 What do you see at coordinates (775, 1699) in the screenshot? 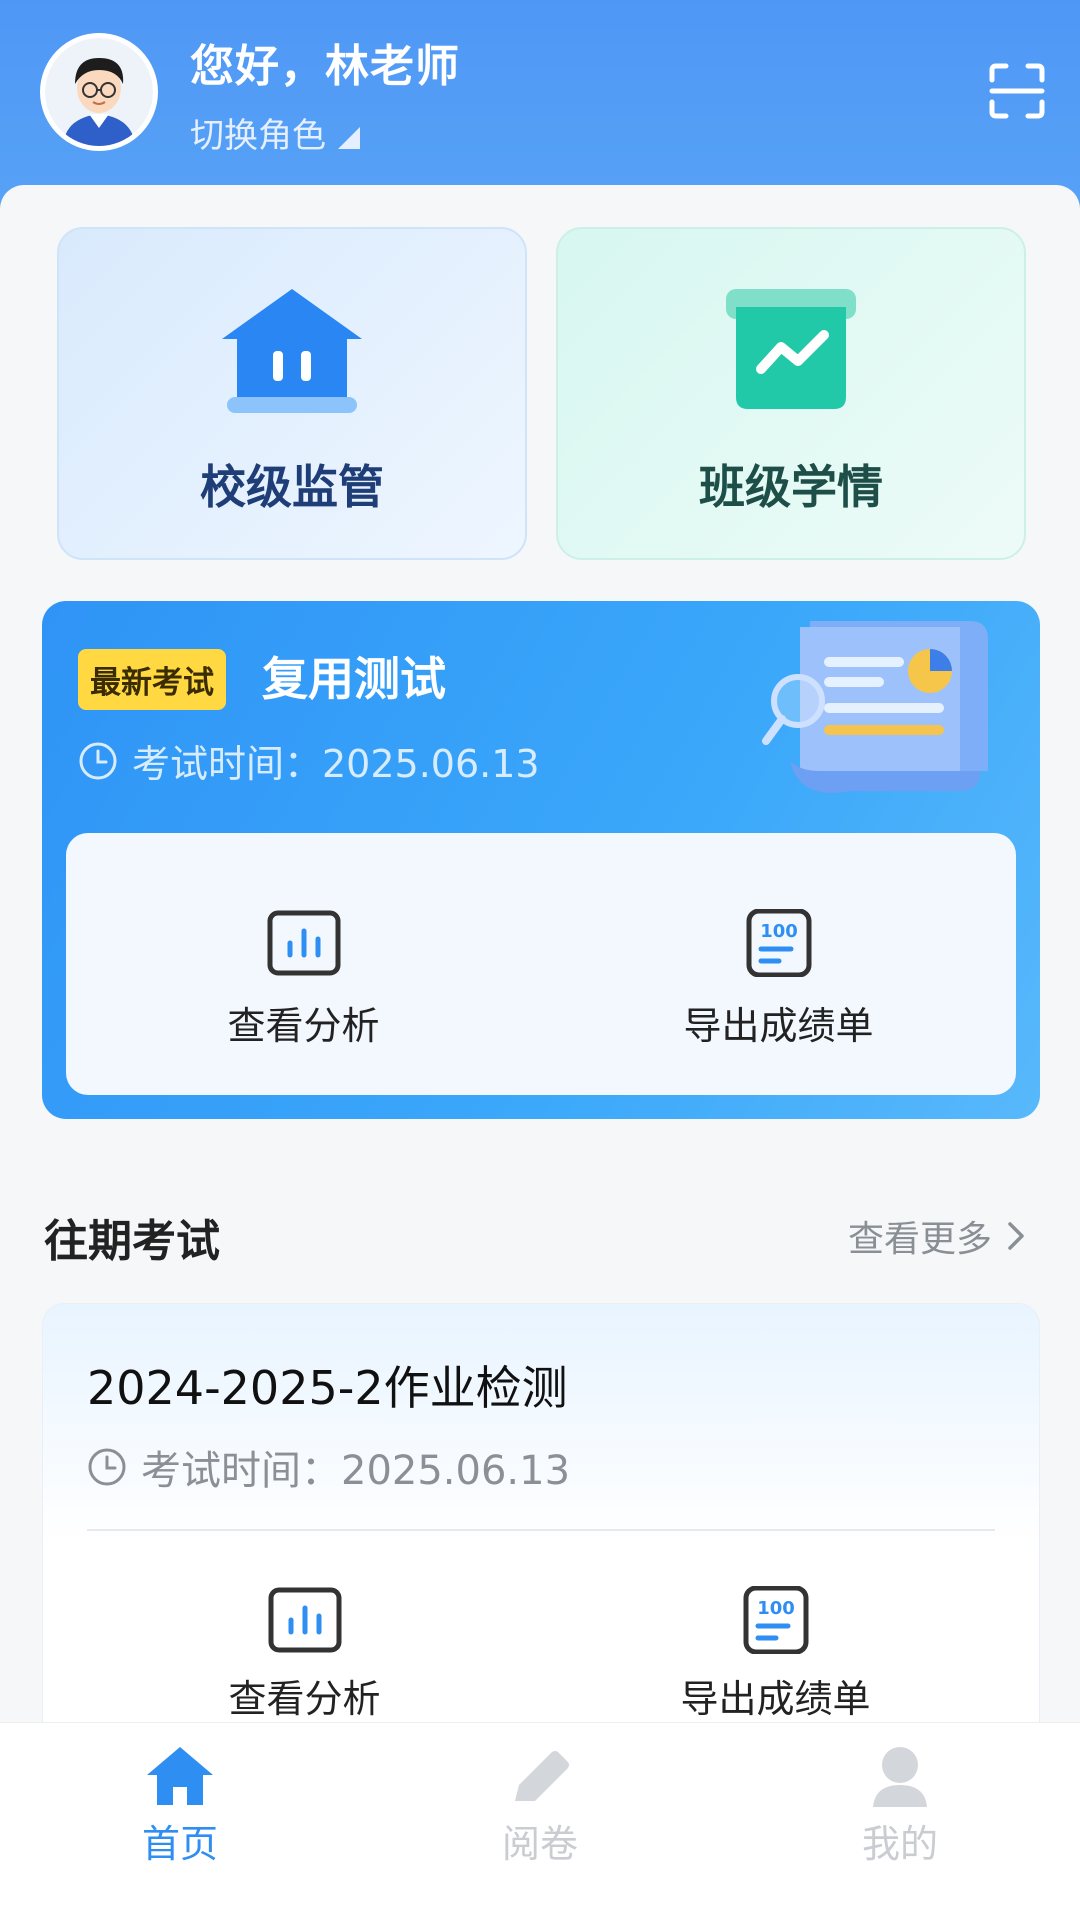
I see `past-export-scores-label: 导出成绩单` at bounding box center [775, 1699].